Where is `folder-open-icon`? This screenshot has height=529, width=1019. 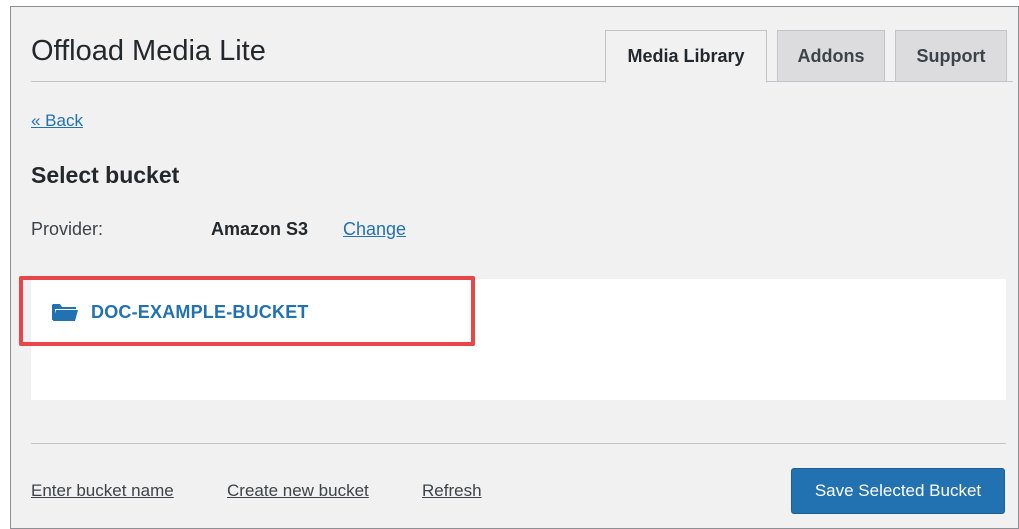
folder-open-icon is located at coordinates (65, 312).